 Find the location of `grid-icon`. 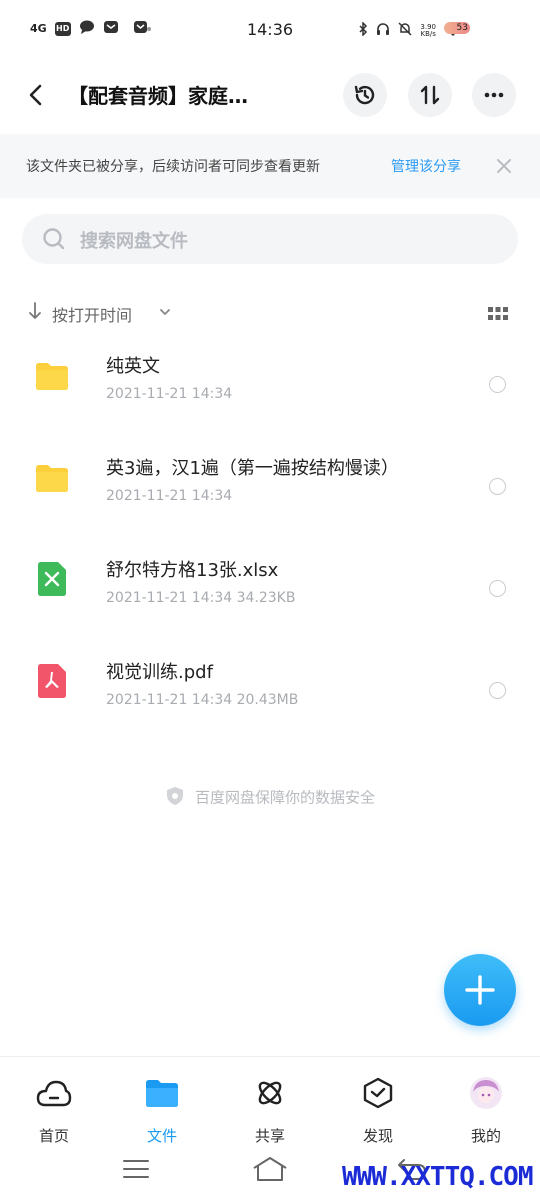

grid-icon is located at coordinates (498, 313).